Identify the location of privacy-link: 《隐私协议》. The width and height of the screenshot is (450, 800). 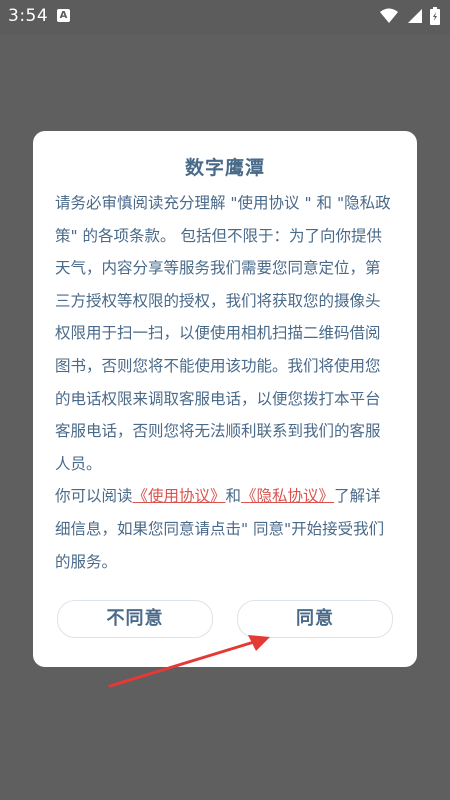
(287, 496).